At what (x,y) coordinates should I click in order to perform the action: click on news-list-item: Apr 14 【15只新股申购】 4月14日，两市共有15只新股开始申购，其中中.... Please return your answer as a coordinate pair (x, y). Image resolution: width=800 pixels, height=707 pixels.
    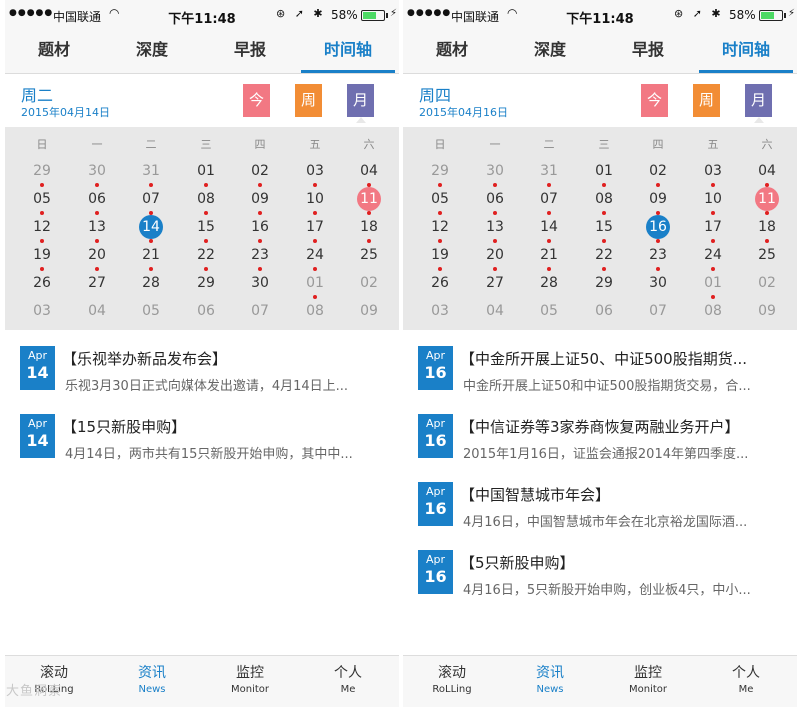
    Looking at the image, I should click on (202, 438).